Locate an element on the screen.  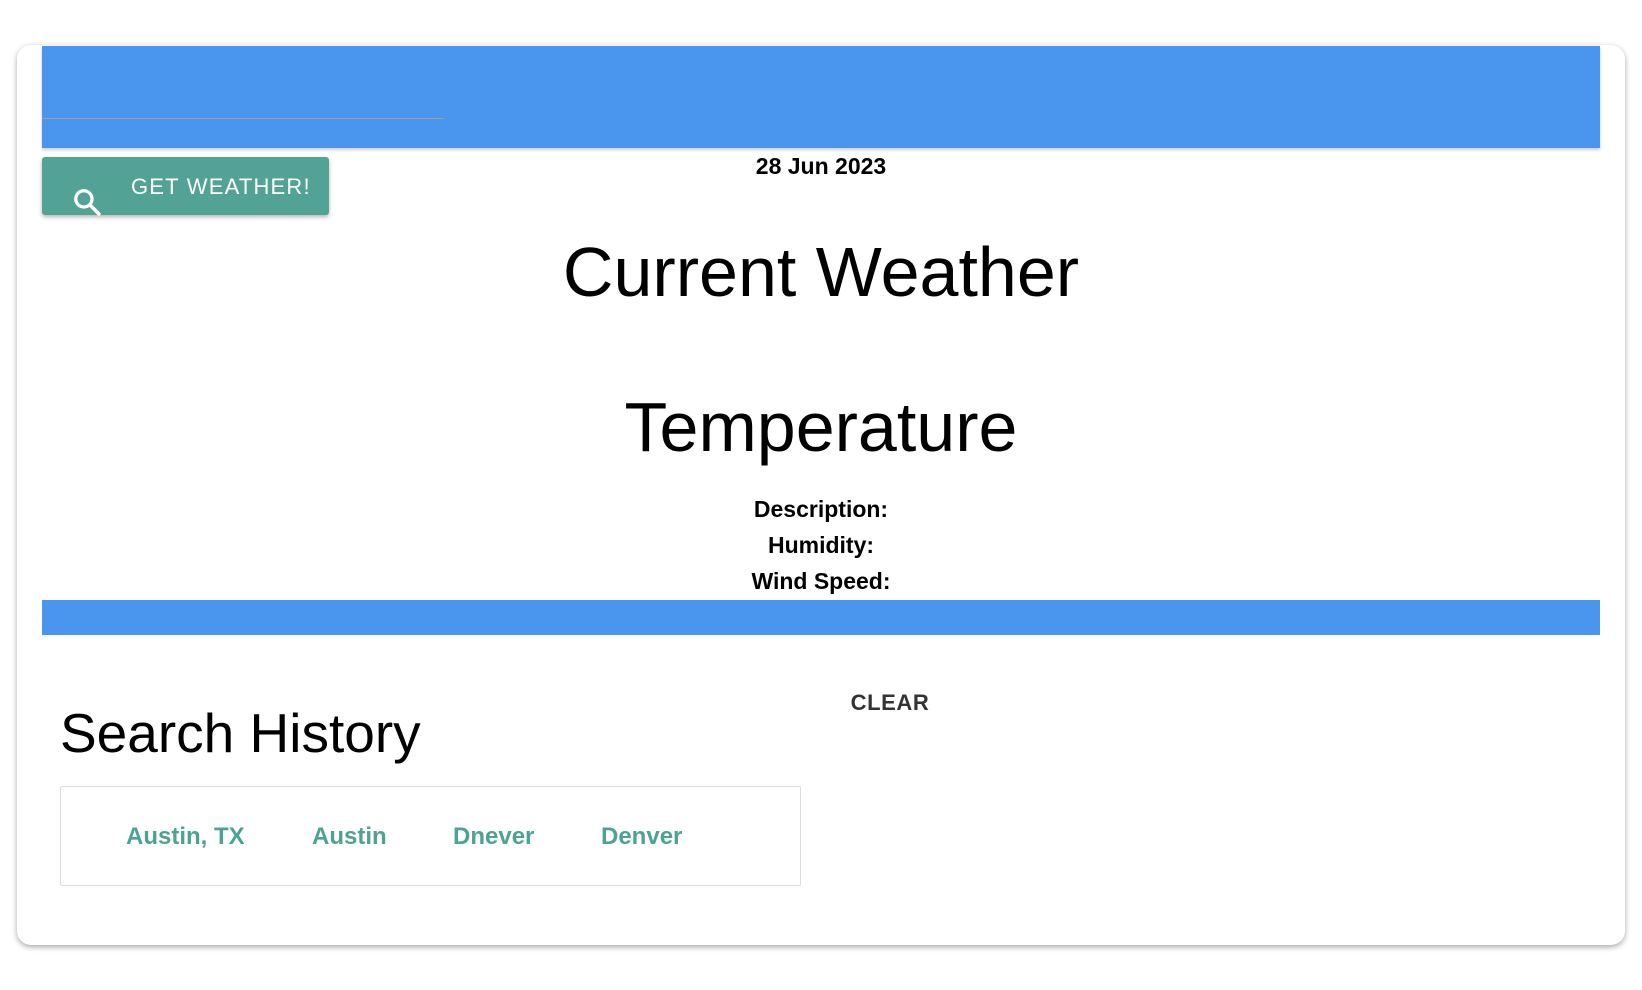
description-label: Description: is located at coordinates (821, 509).